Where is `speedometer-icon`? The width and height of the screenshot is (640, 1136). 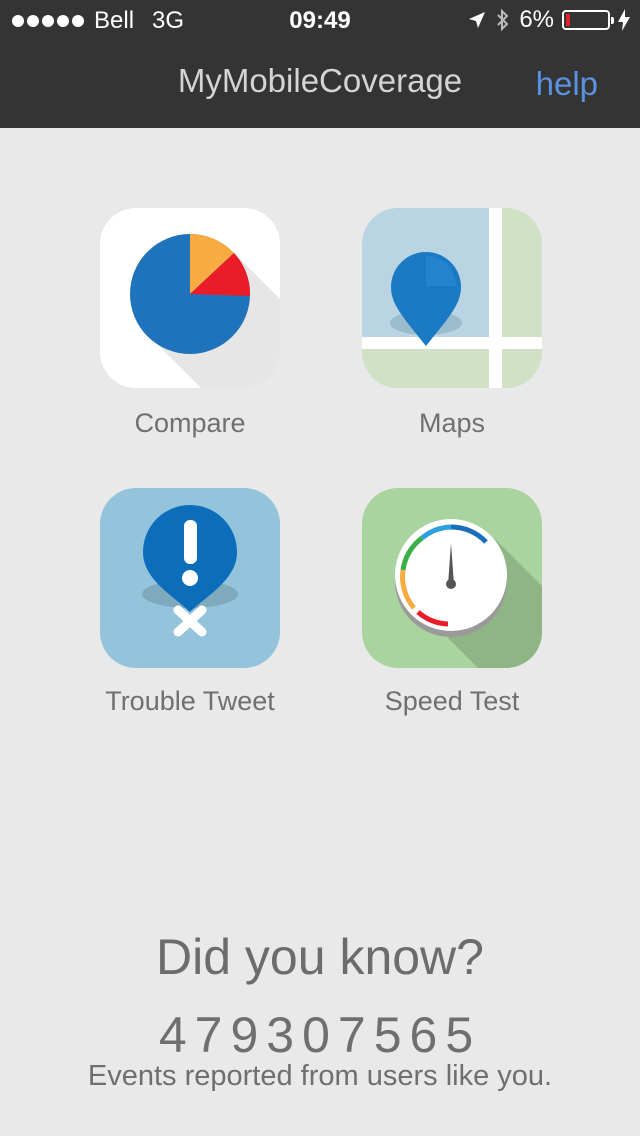 speedometer-icon is located at coordinates (452, 578).